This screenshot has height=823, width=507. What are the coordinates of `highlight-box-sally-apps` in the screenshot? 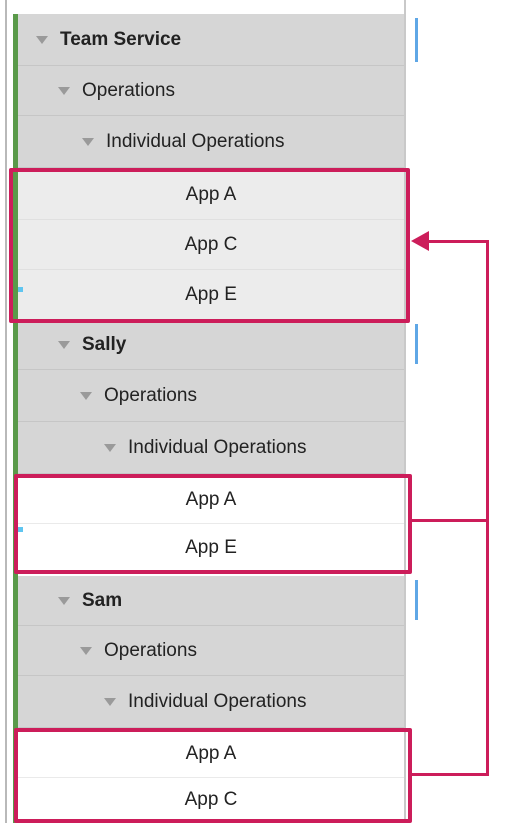 It's located at (213, 524).